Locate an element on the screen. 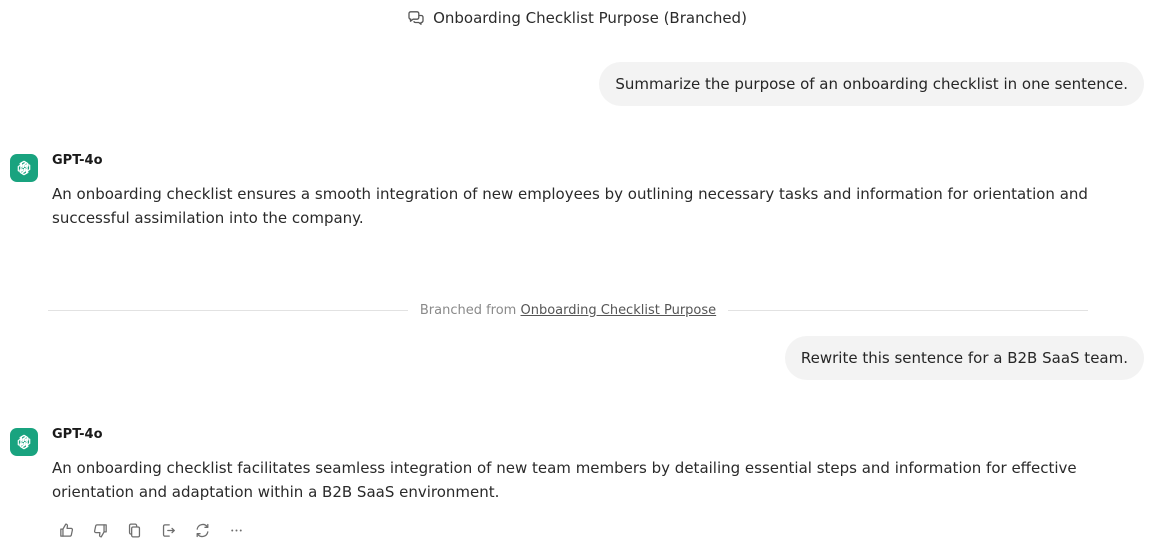 Image resolution: width=1154 pixels, height=556 pixels. message-action-bar is located at coordinates (151, 530).